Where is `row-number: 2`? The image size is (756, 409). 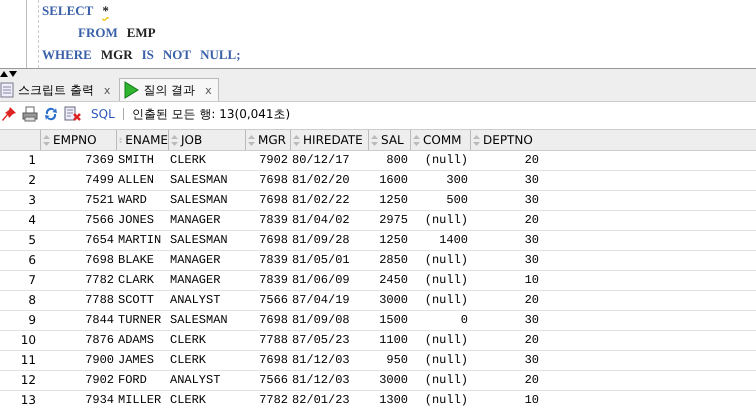 row-number: 2 is located at coordinates (32, 180).